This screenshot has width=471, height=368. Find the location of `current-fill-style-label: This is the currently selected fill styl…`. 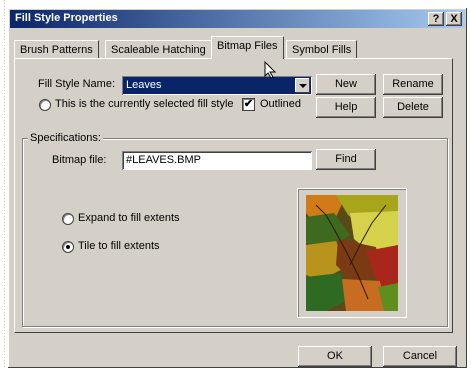

current-fill-style-label: This is the currently selected fill styl… is located at coordinates (144, 104).